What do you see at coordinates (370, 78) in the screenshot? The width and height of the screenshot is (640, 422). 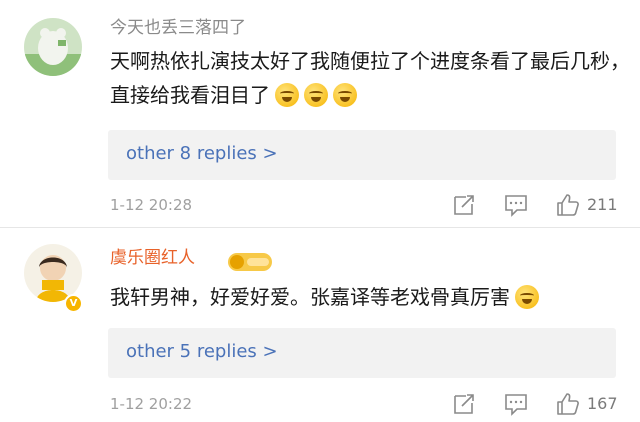 I see `comment-text: 天啊热依扎演技太好了我随便拉了个进度条看了最后几秒，直接给我看泪目了` at bounding box center [370, 78].